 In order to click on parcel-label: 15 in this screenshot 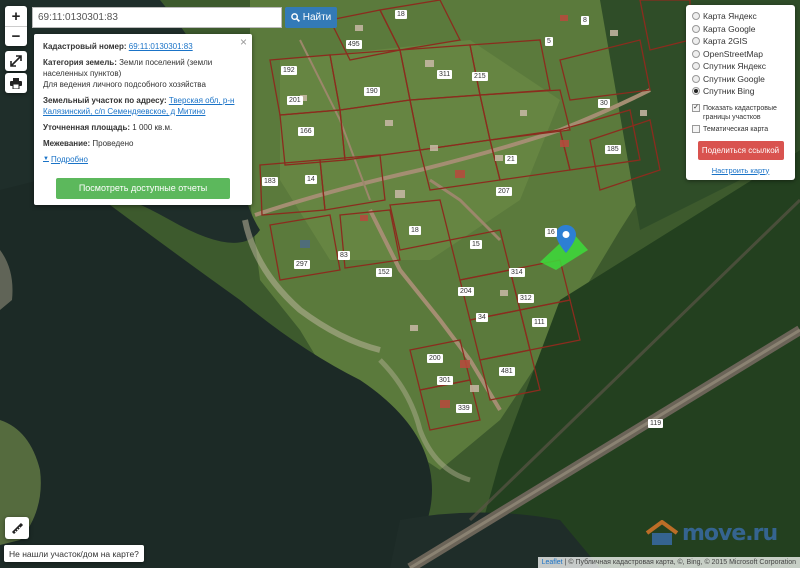, I will do `click(476, 244)`.